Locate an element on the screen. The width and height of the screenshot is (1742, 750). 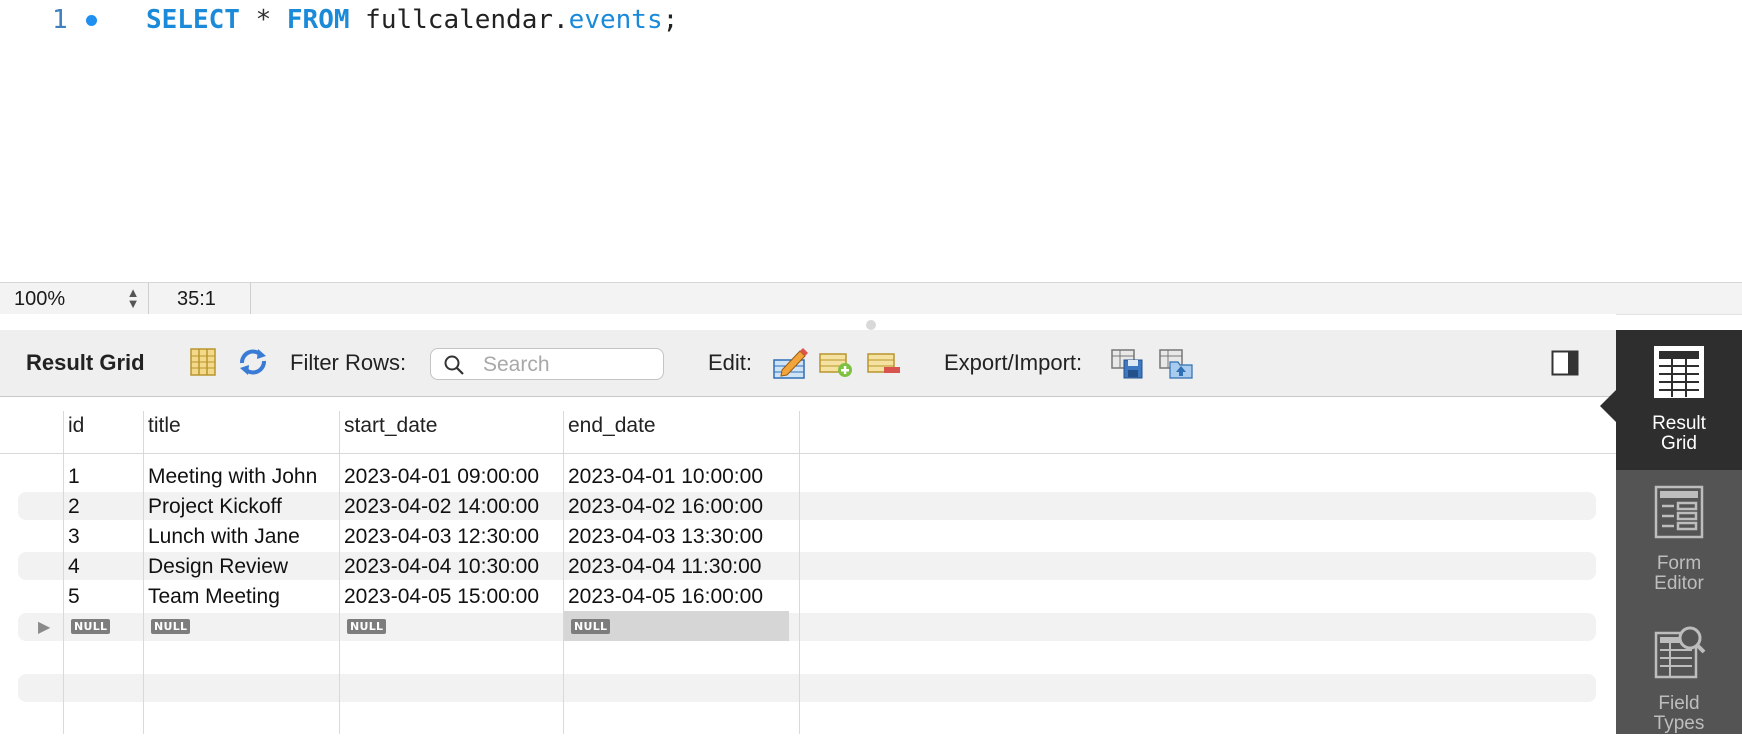
cell-start-date: 2023-04-04 10:30:00 is located at coordinates (441, 567).